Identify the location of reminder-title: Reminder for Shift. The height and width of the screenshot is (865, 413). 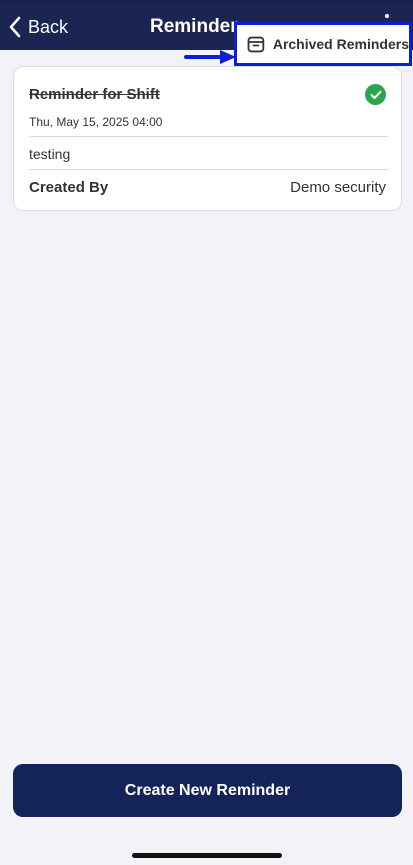
(94, 94).